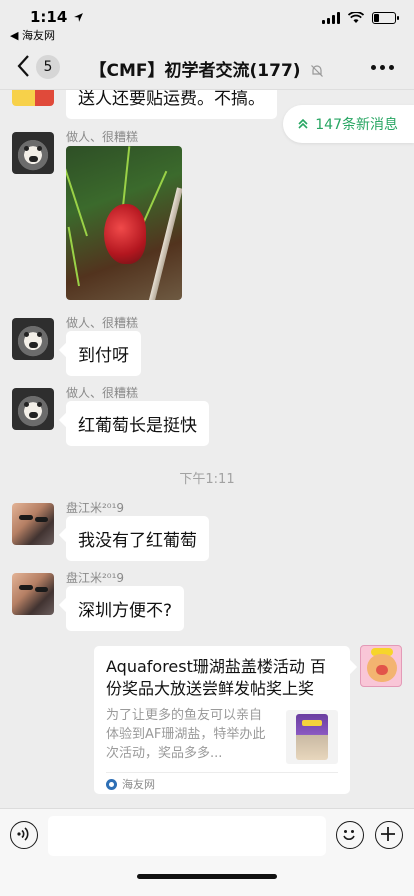  What do you see at coordinates (303, 123) in the screenshot?
I see `double-chevron-up-icon` at bounding box center [303, 123].